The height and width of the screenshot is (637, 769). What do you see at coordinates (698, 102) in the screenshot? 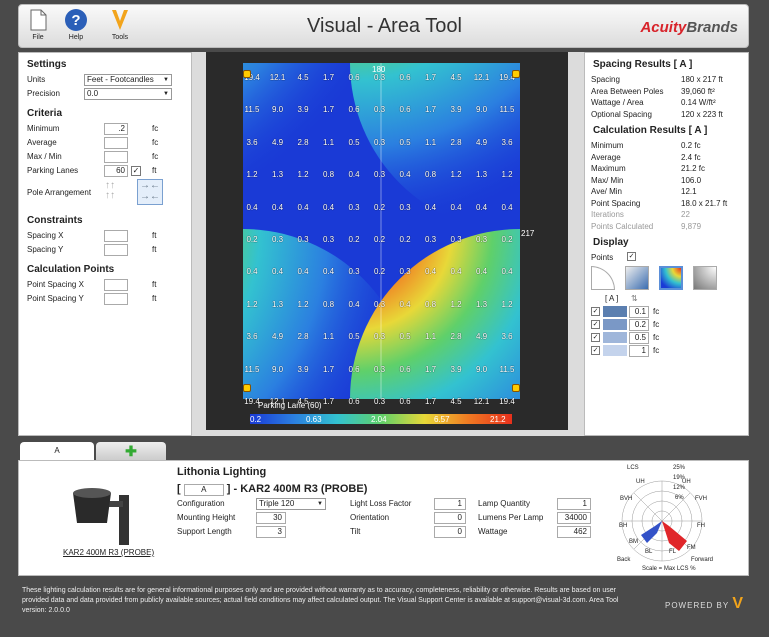
I see `result-value: 0.14 W/ft²` at bounding box center [698, 102].